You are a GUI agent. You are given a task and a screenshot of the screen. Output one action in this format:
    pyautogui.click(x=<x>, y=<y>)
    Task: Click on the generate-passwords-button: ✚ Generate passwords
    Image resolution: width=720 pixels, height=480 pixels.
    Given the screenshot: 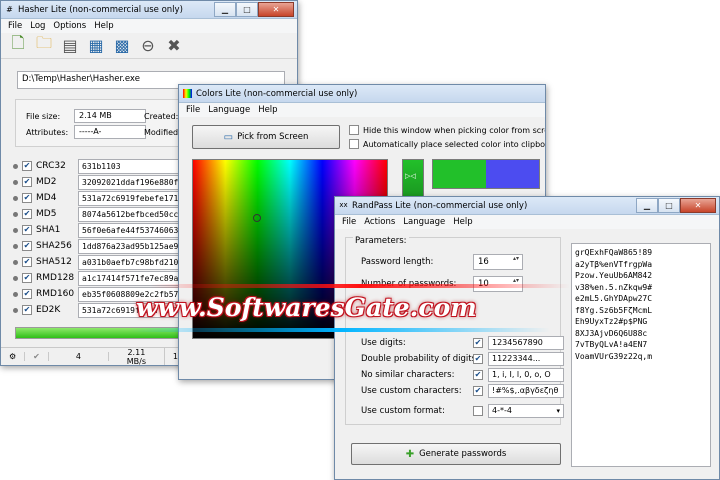 What is the action you would take?
    pyautogui.click(x=456, y=454)
    